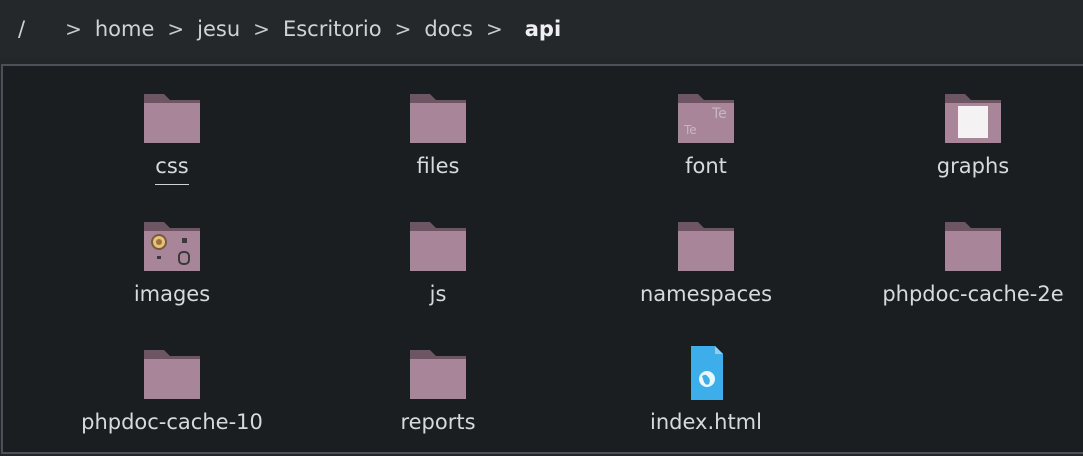  I want to click on folder-images-icon, so click(172, 246).